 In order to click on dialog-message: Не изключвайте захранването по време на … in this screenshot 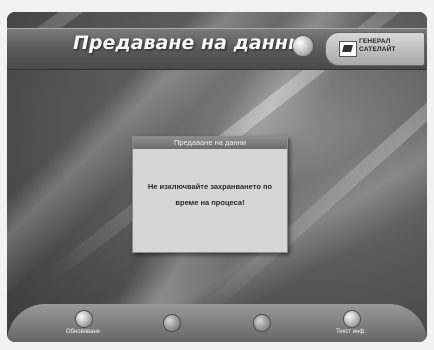, I will do `click(210, 194)`.